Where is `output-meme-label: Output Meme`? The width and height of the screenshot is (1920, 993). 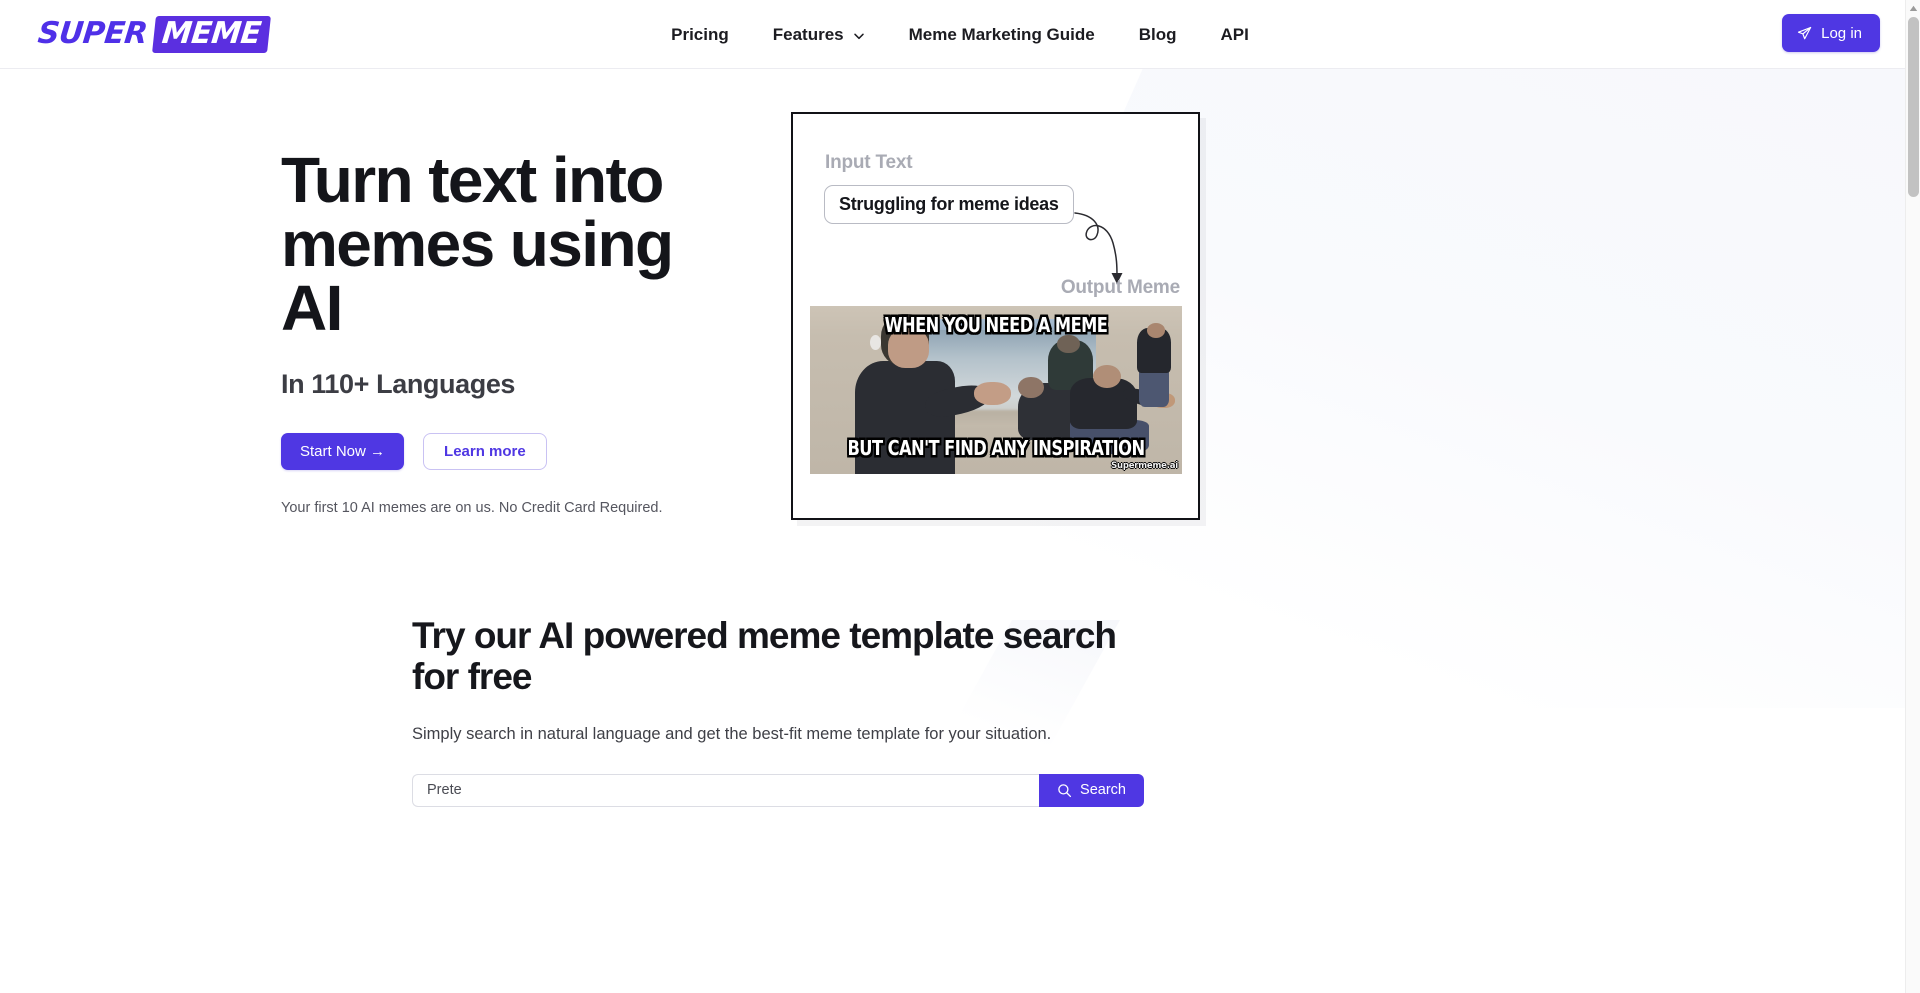
output-meme-label: Output Meme is located at coordinates (1120, 287).